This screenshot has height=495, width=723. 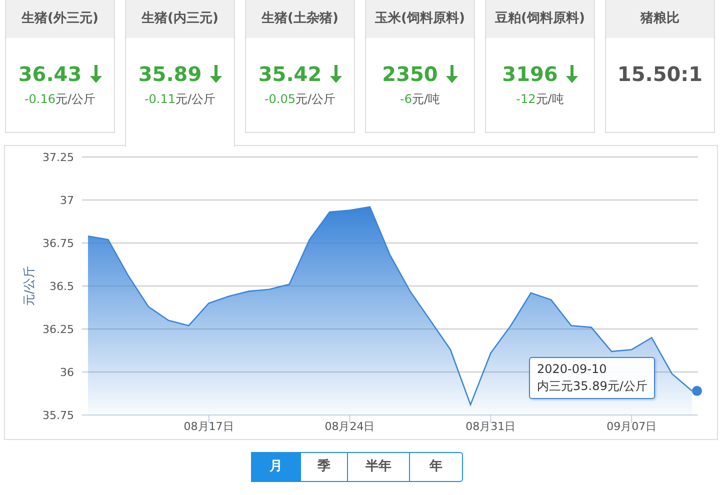 What do you see at coordinates (410, 74) in the screenshot?
I see `price-value: 2350` at bounding box center [410, 74].